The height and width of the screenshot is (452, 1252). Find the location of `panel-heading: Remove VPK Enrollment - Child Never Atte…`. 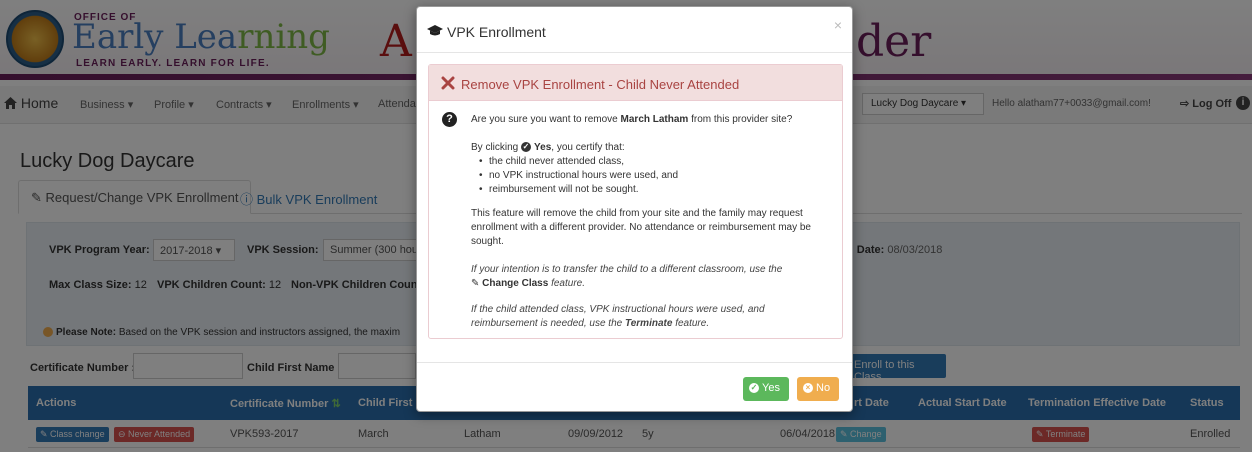

panel-heading: Remove VPK Enrollment - Child Never Atte… is located at coordinates (635, 83).